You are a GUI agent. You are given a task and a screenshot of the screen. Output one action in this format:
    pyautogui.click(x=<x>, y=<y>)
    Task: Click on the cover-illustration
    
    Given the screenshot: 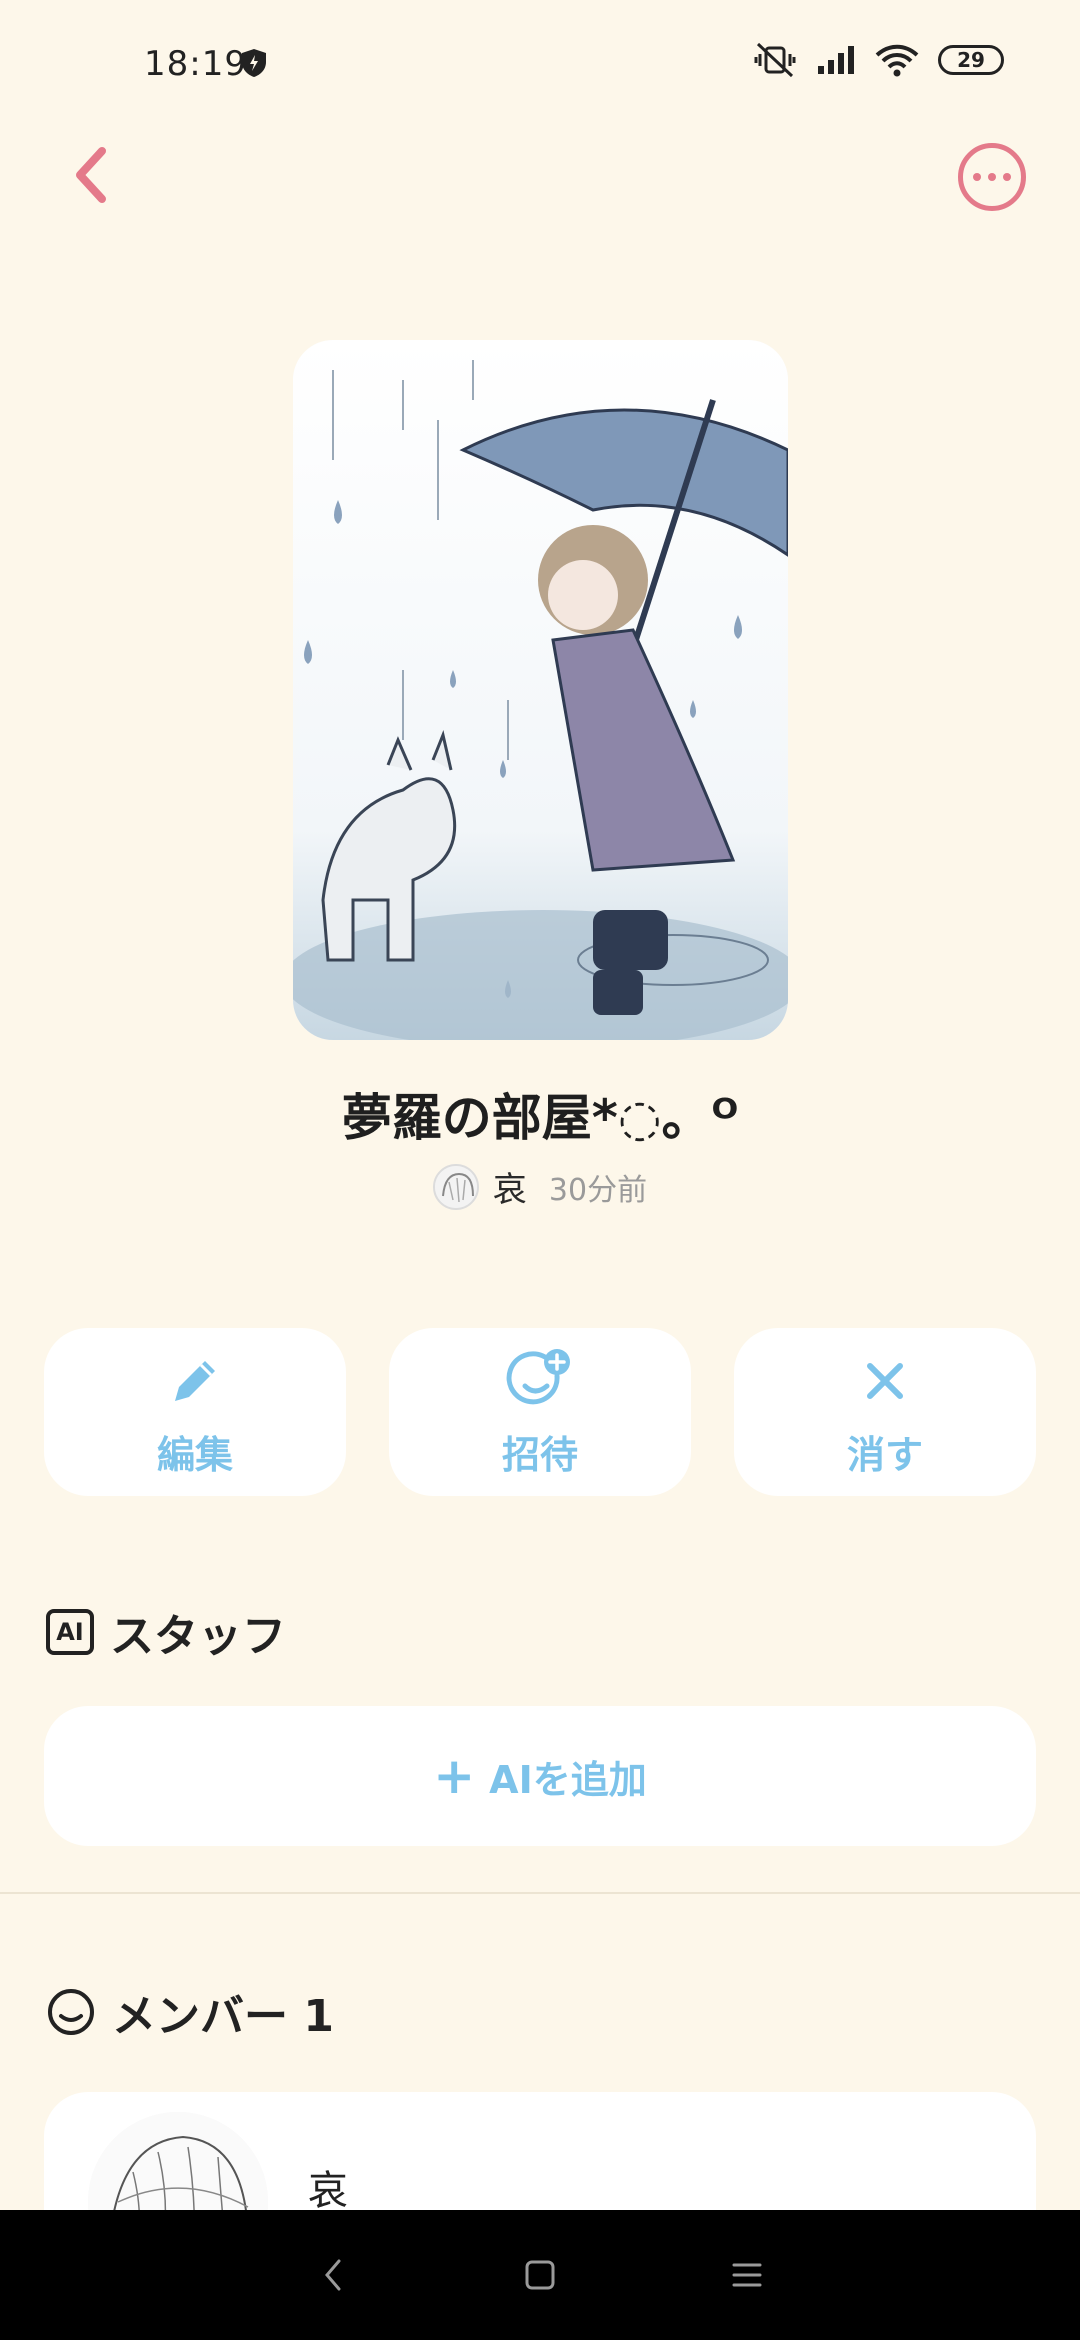 What is the action you would take?
    pyautogui.click(x=540, y=690)
    